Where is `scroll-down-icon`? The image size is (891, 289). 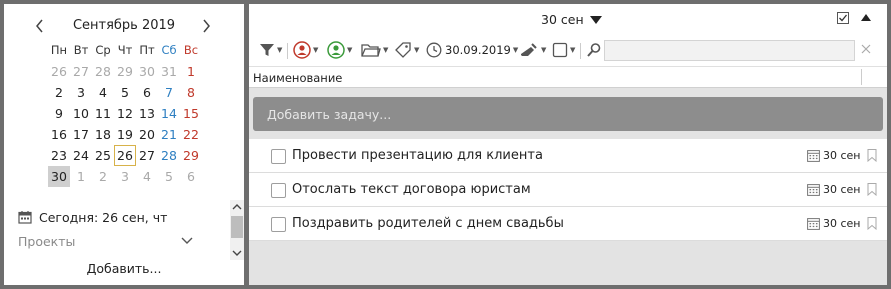
scroll-down-icon is located at coordinates (237, 253).